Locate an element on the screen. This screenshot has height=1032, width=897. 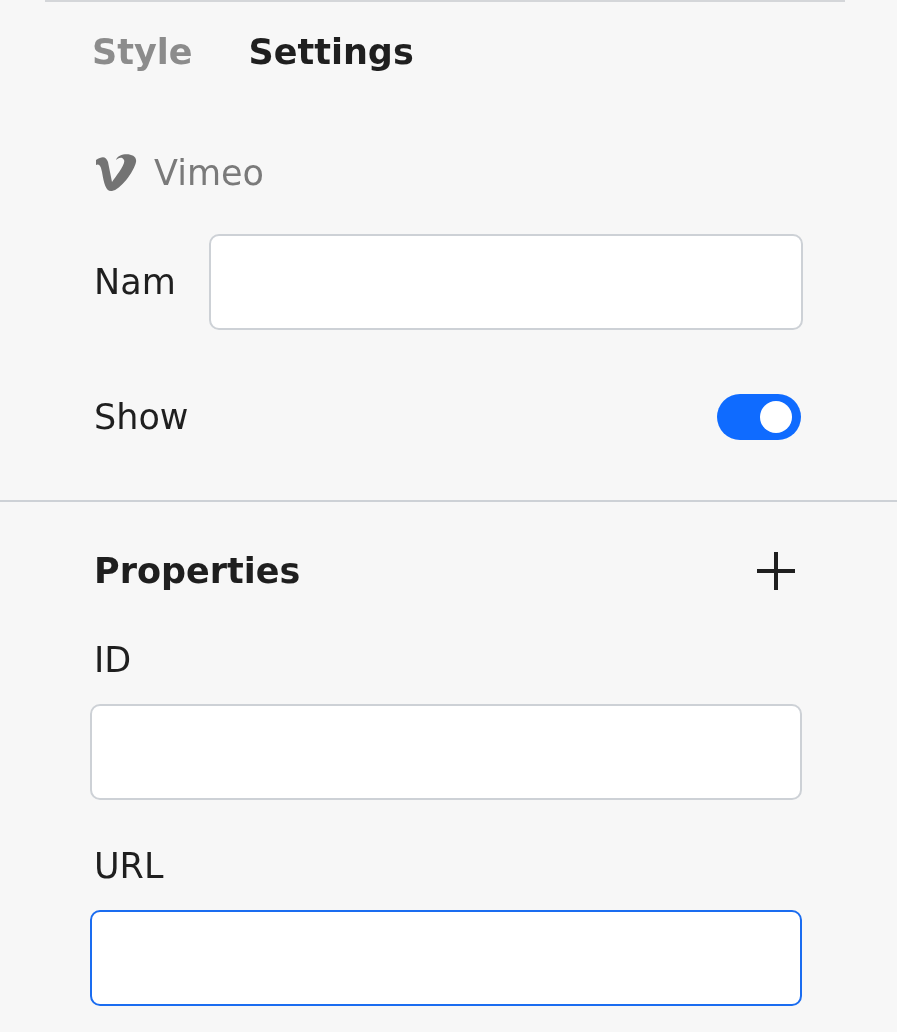
component-type-label: Vimeo is located at coordinates (209, 173).